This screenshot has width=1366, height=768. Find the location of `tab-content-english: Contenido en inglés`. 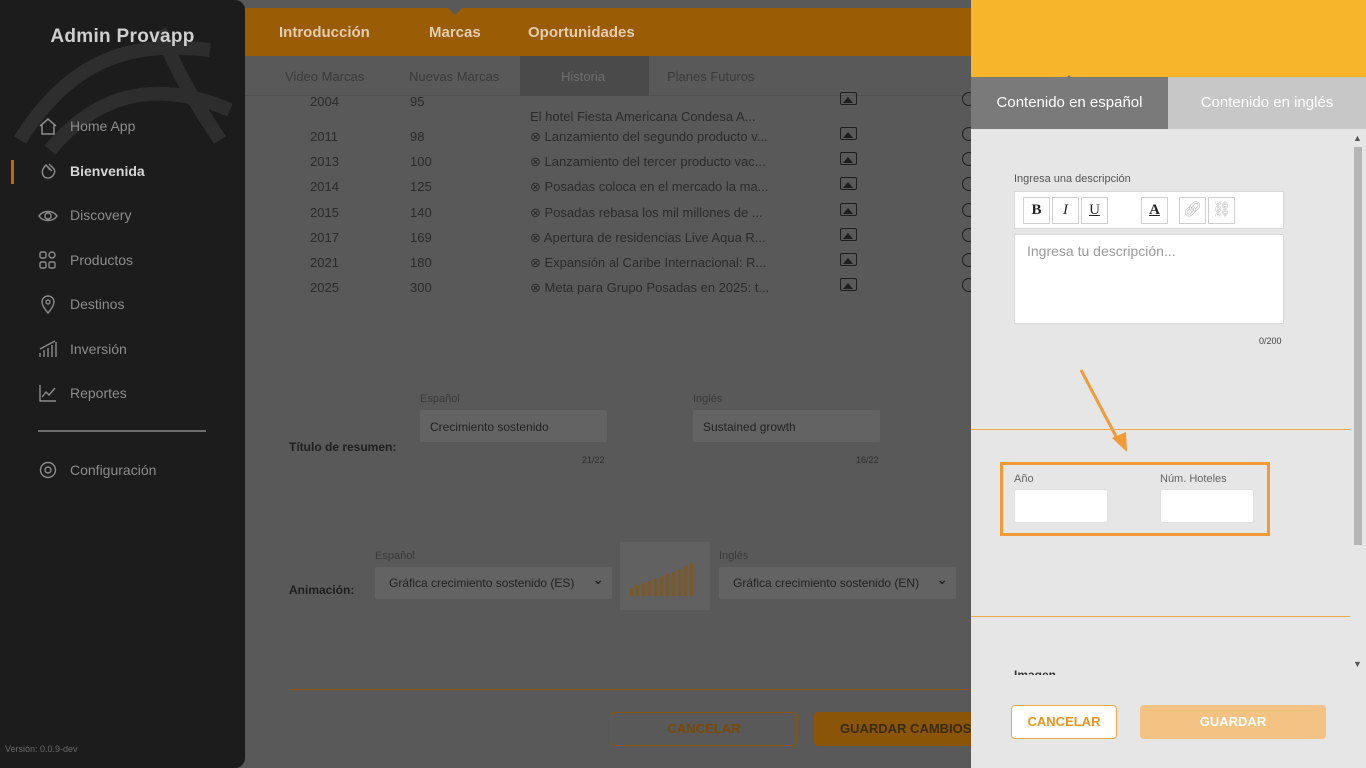

tab-content-english: Contenido en inglés is located at coordinates (1267, 103).